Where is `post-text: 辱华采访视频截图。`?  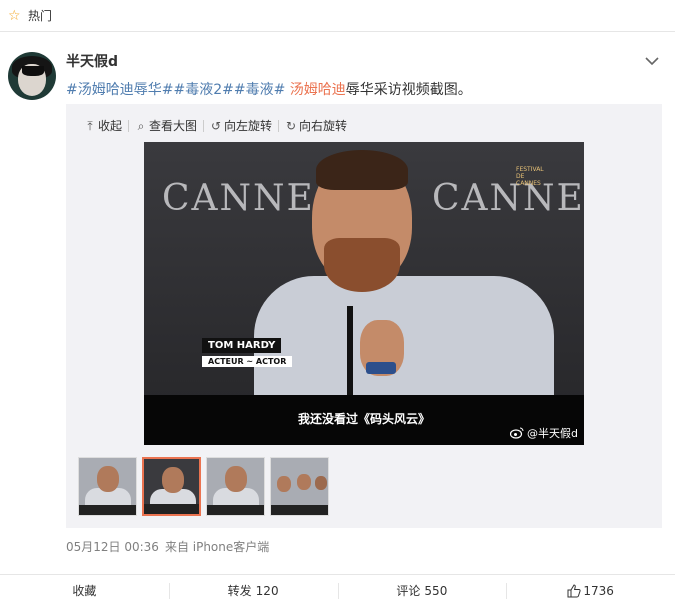 post-text: 辱华采访视频截图。 is located at coordinates (408, 90).